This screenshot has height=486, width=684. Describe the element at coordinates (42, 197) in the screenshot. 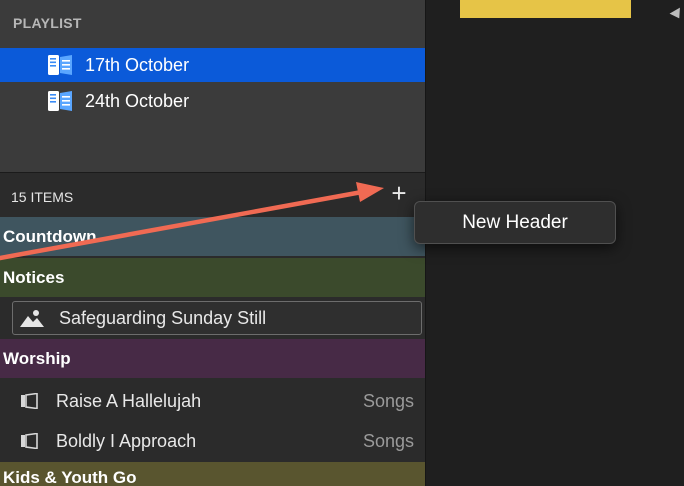

I see `items-count: 15 ITEMS` at that location.